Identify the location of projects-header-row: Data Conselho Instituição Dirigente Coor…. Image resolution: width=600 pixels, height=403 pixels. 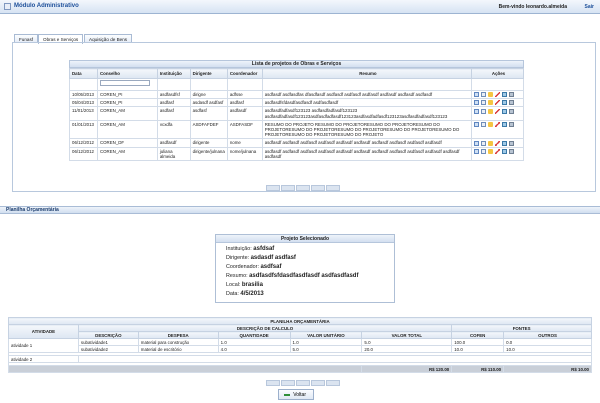
(296, 73).